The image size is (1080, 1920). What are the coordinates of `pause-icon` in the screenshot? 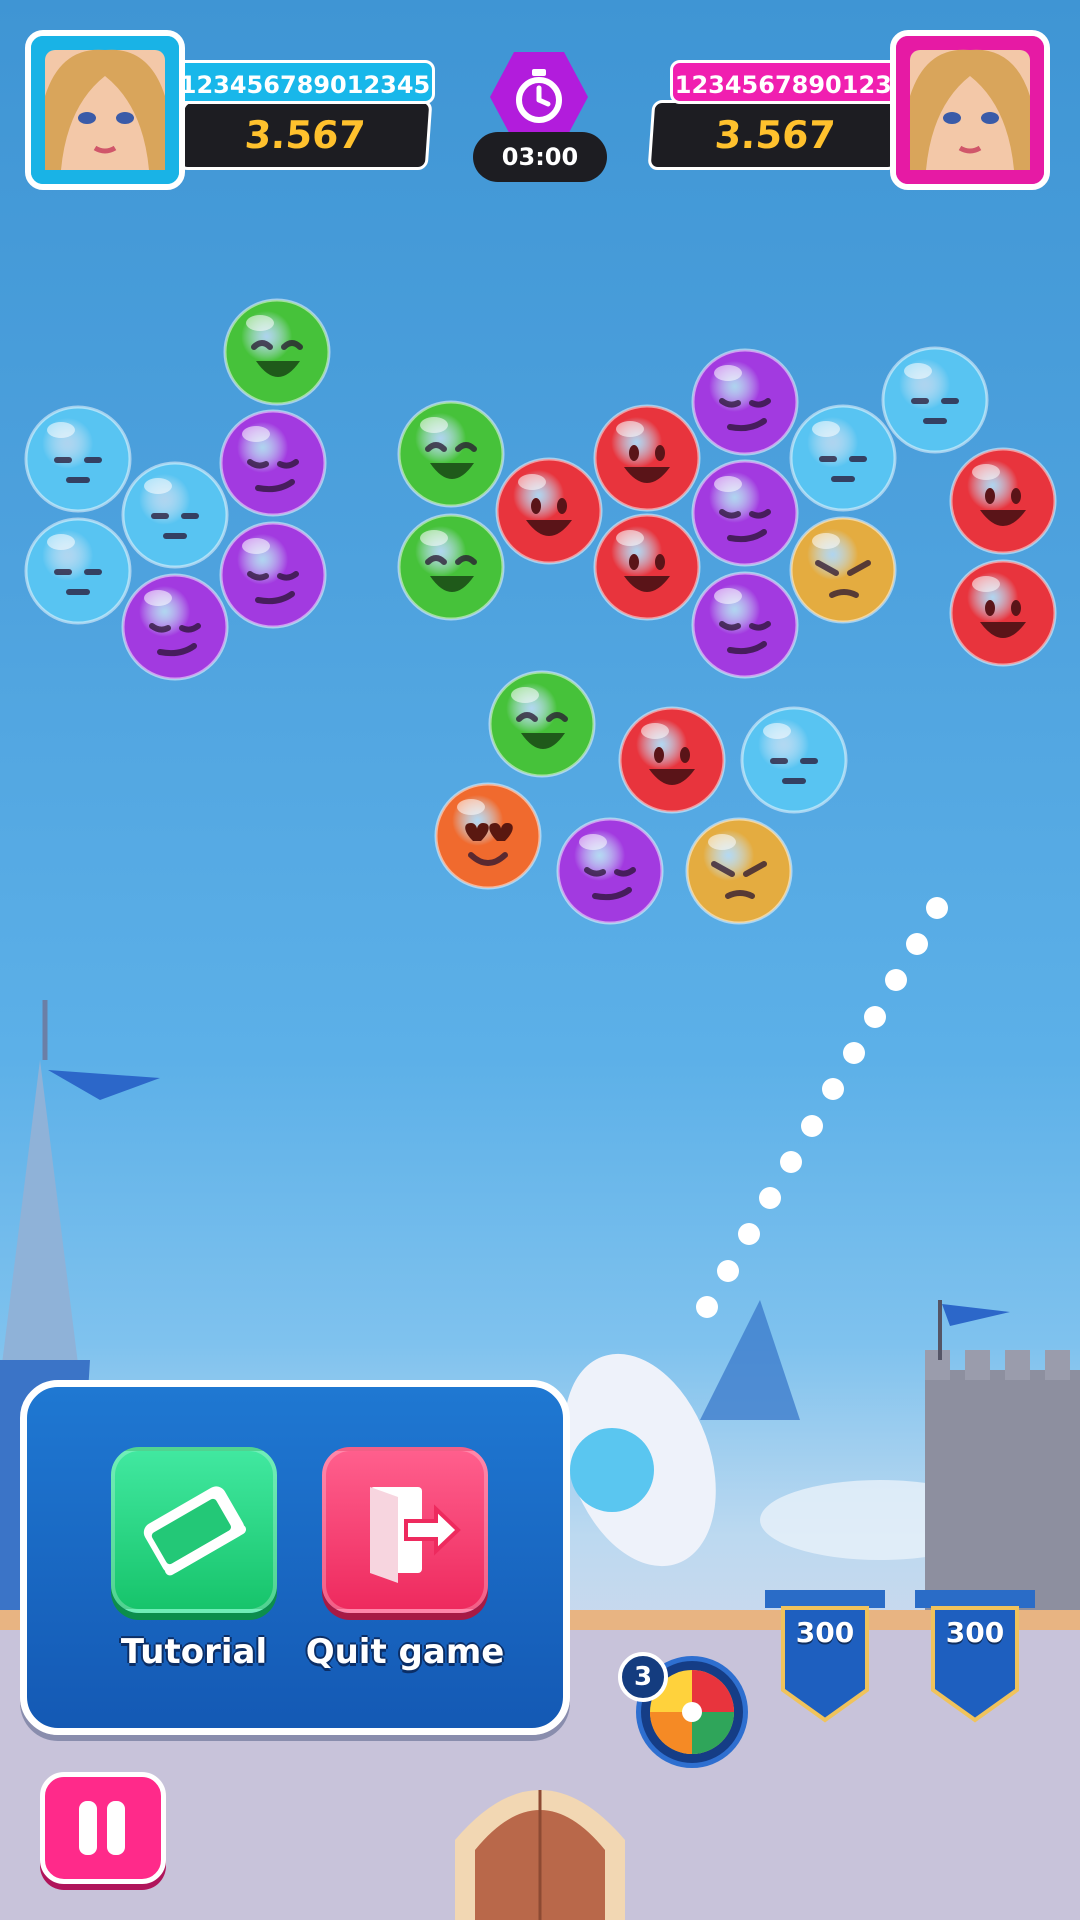 It's located at (102, 1828).